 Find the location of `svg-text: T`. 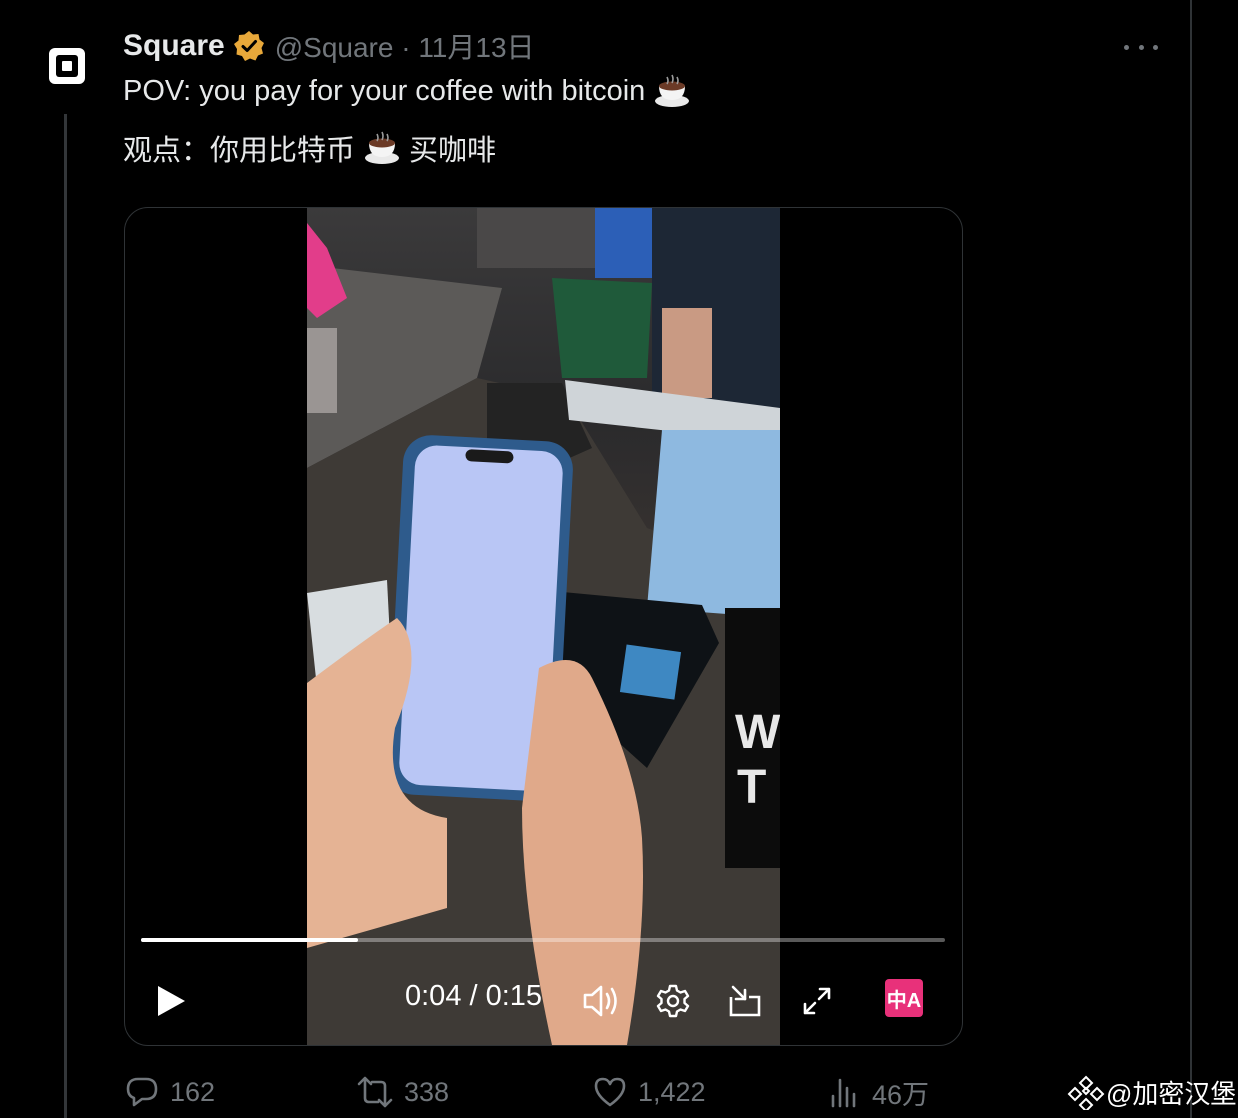

svg-text: T is located at coordinates (751, 787).